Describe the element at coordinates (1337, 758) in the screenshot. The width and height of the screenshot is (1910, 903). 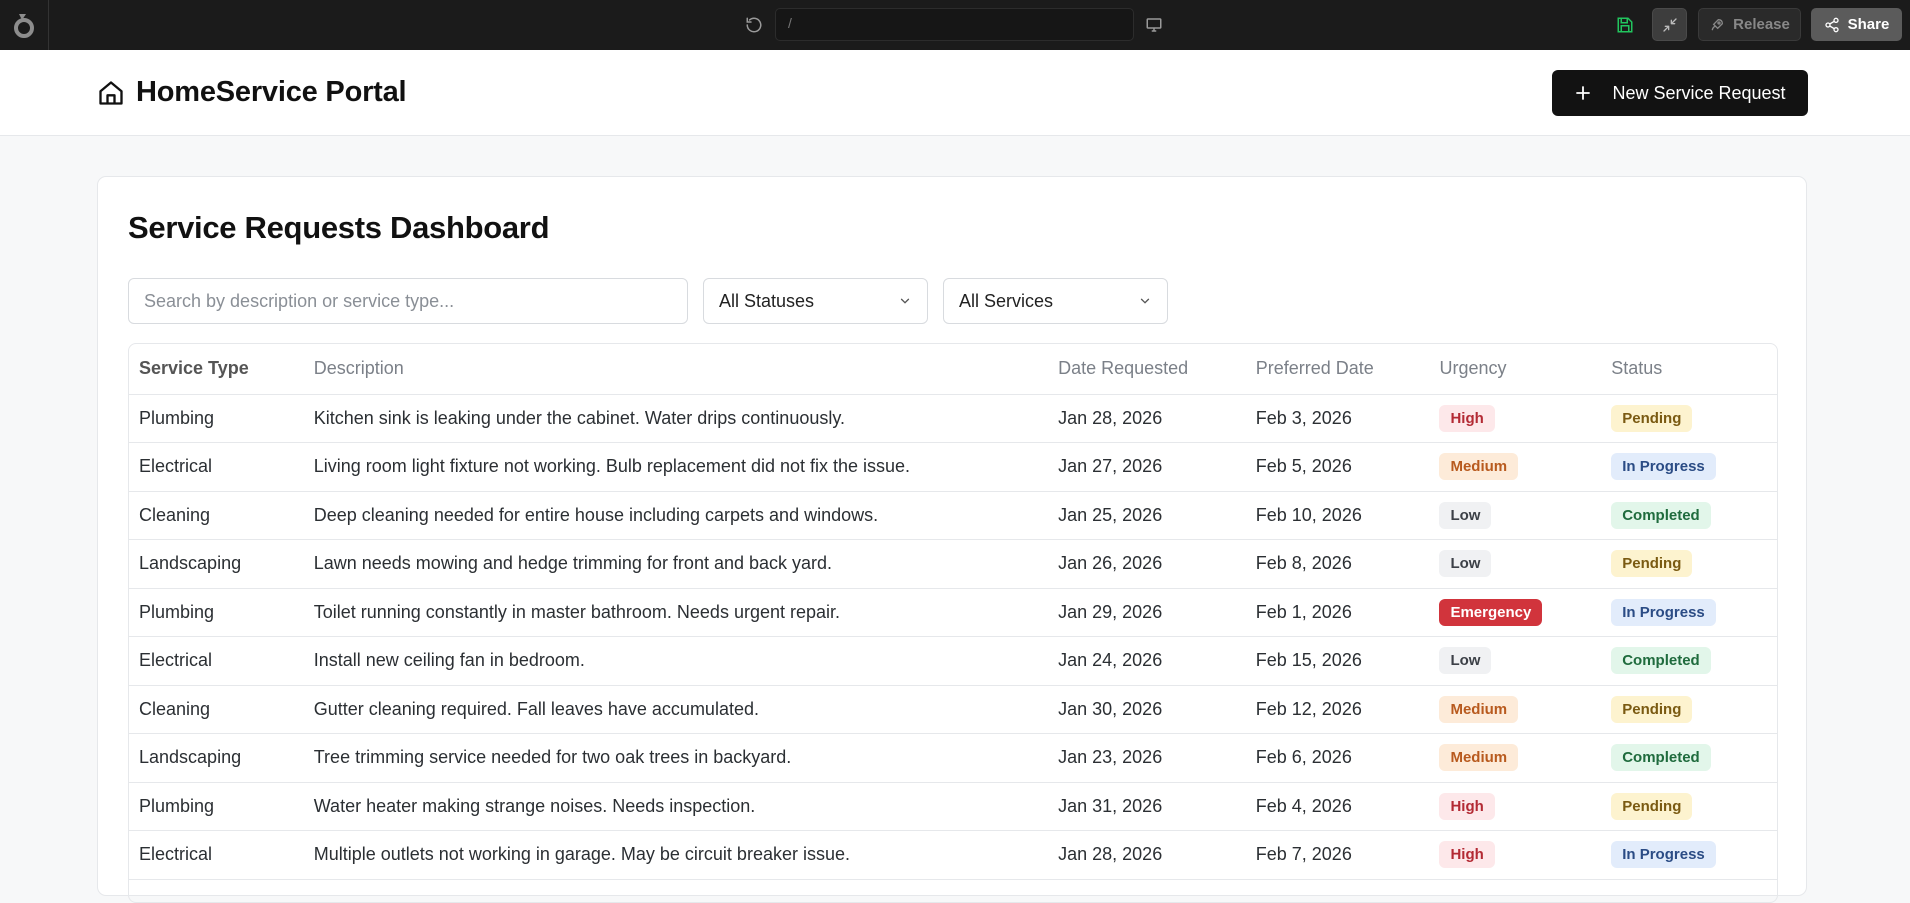
I see `preferred-date-cell: Feb 6, 2026` at that location.